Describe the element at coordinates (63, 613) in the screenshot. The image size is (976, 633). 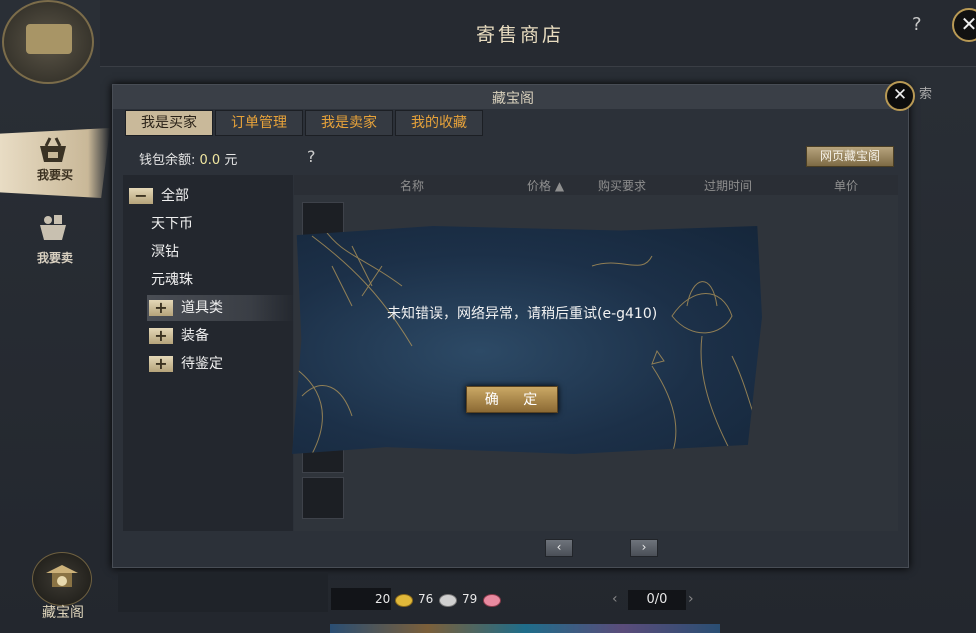
I see `treasure-pavilion-label: 藏宝阁` at that location.